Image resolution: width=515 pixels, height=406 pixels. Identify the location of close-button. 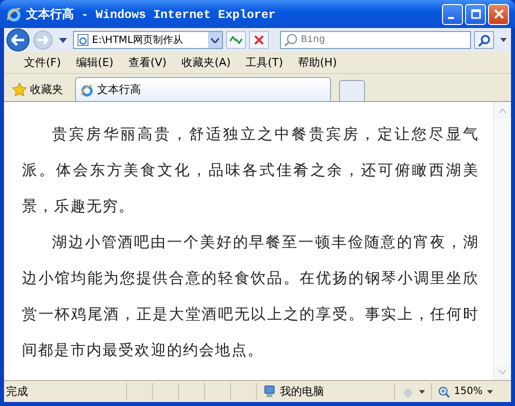
(498, 14).